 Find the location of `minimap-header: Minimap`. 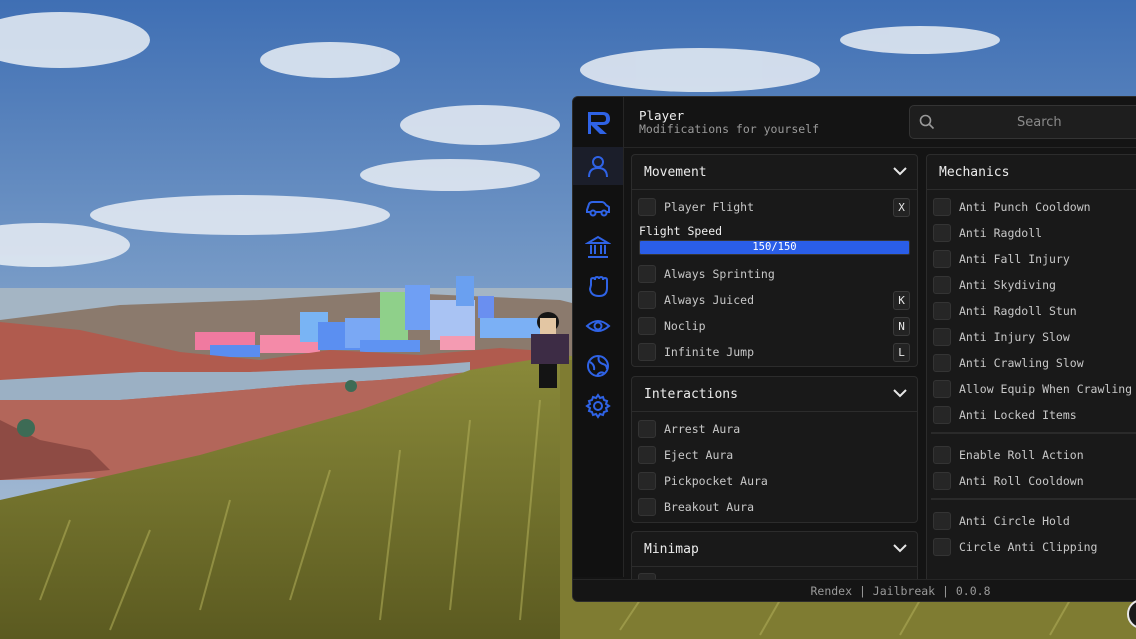

minimap-header: Minimap is located at coordinates (774, 549).